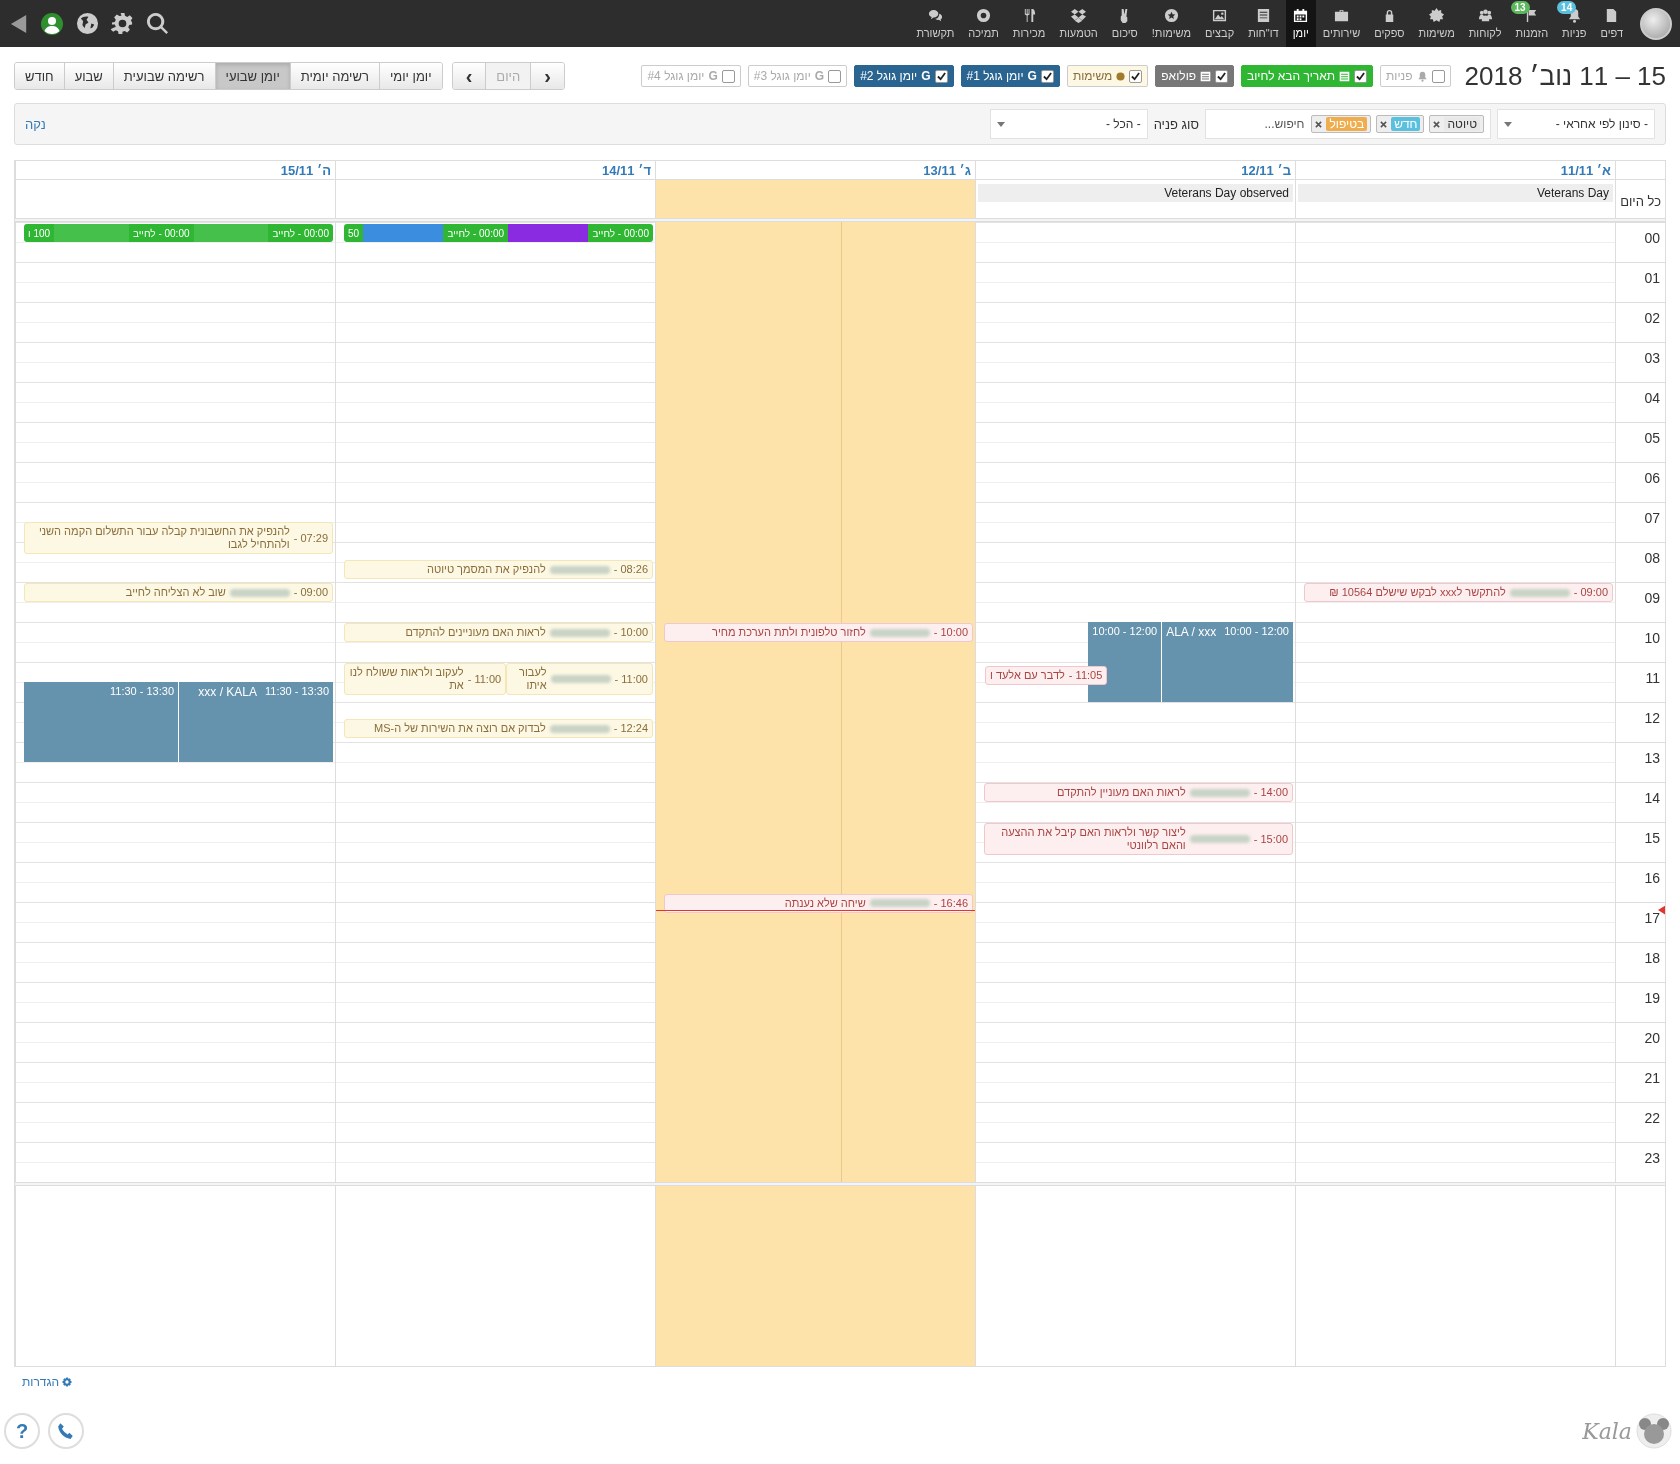 The height and width of the screenshot is (1464, 1680). Describe the element at coordinates (256, 722) in the screenshot. I see `meeting-event: xxx / KALA 11:30 - 13:30` at that location.